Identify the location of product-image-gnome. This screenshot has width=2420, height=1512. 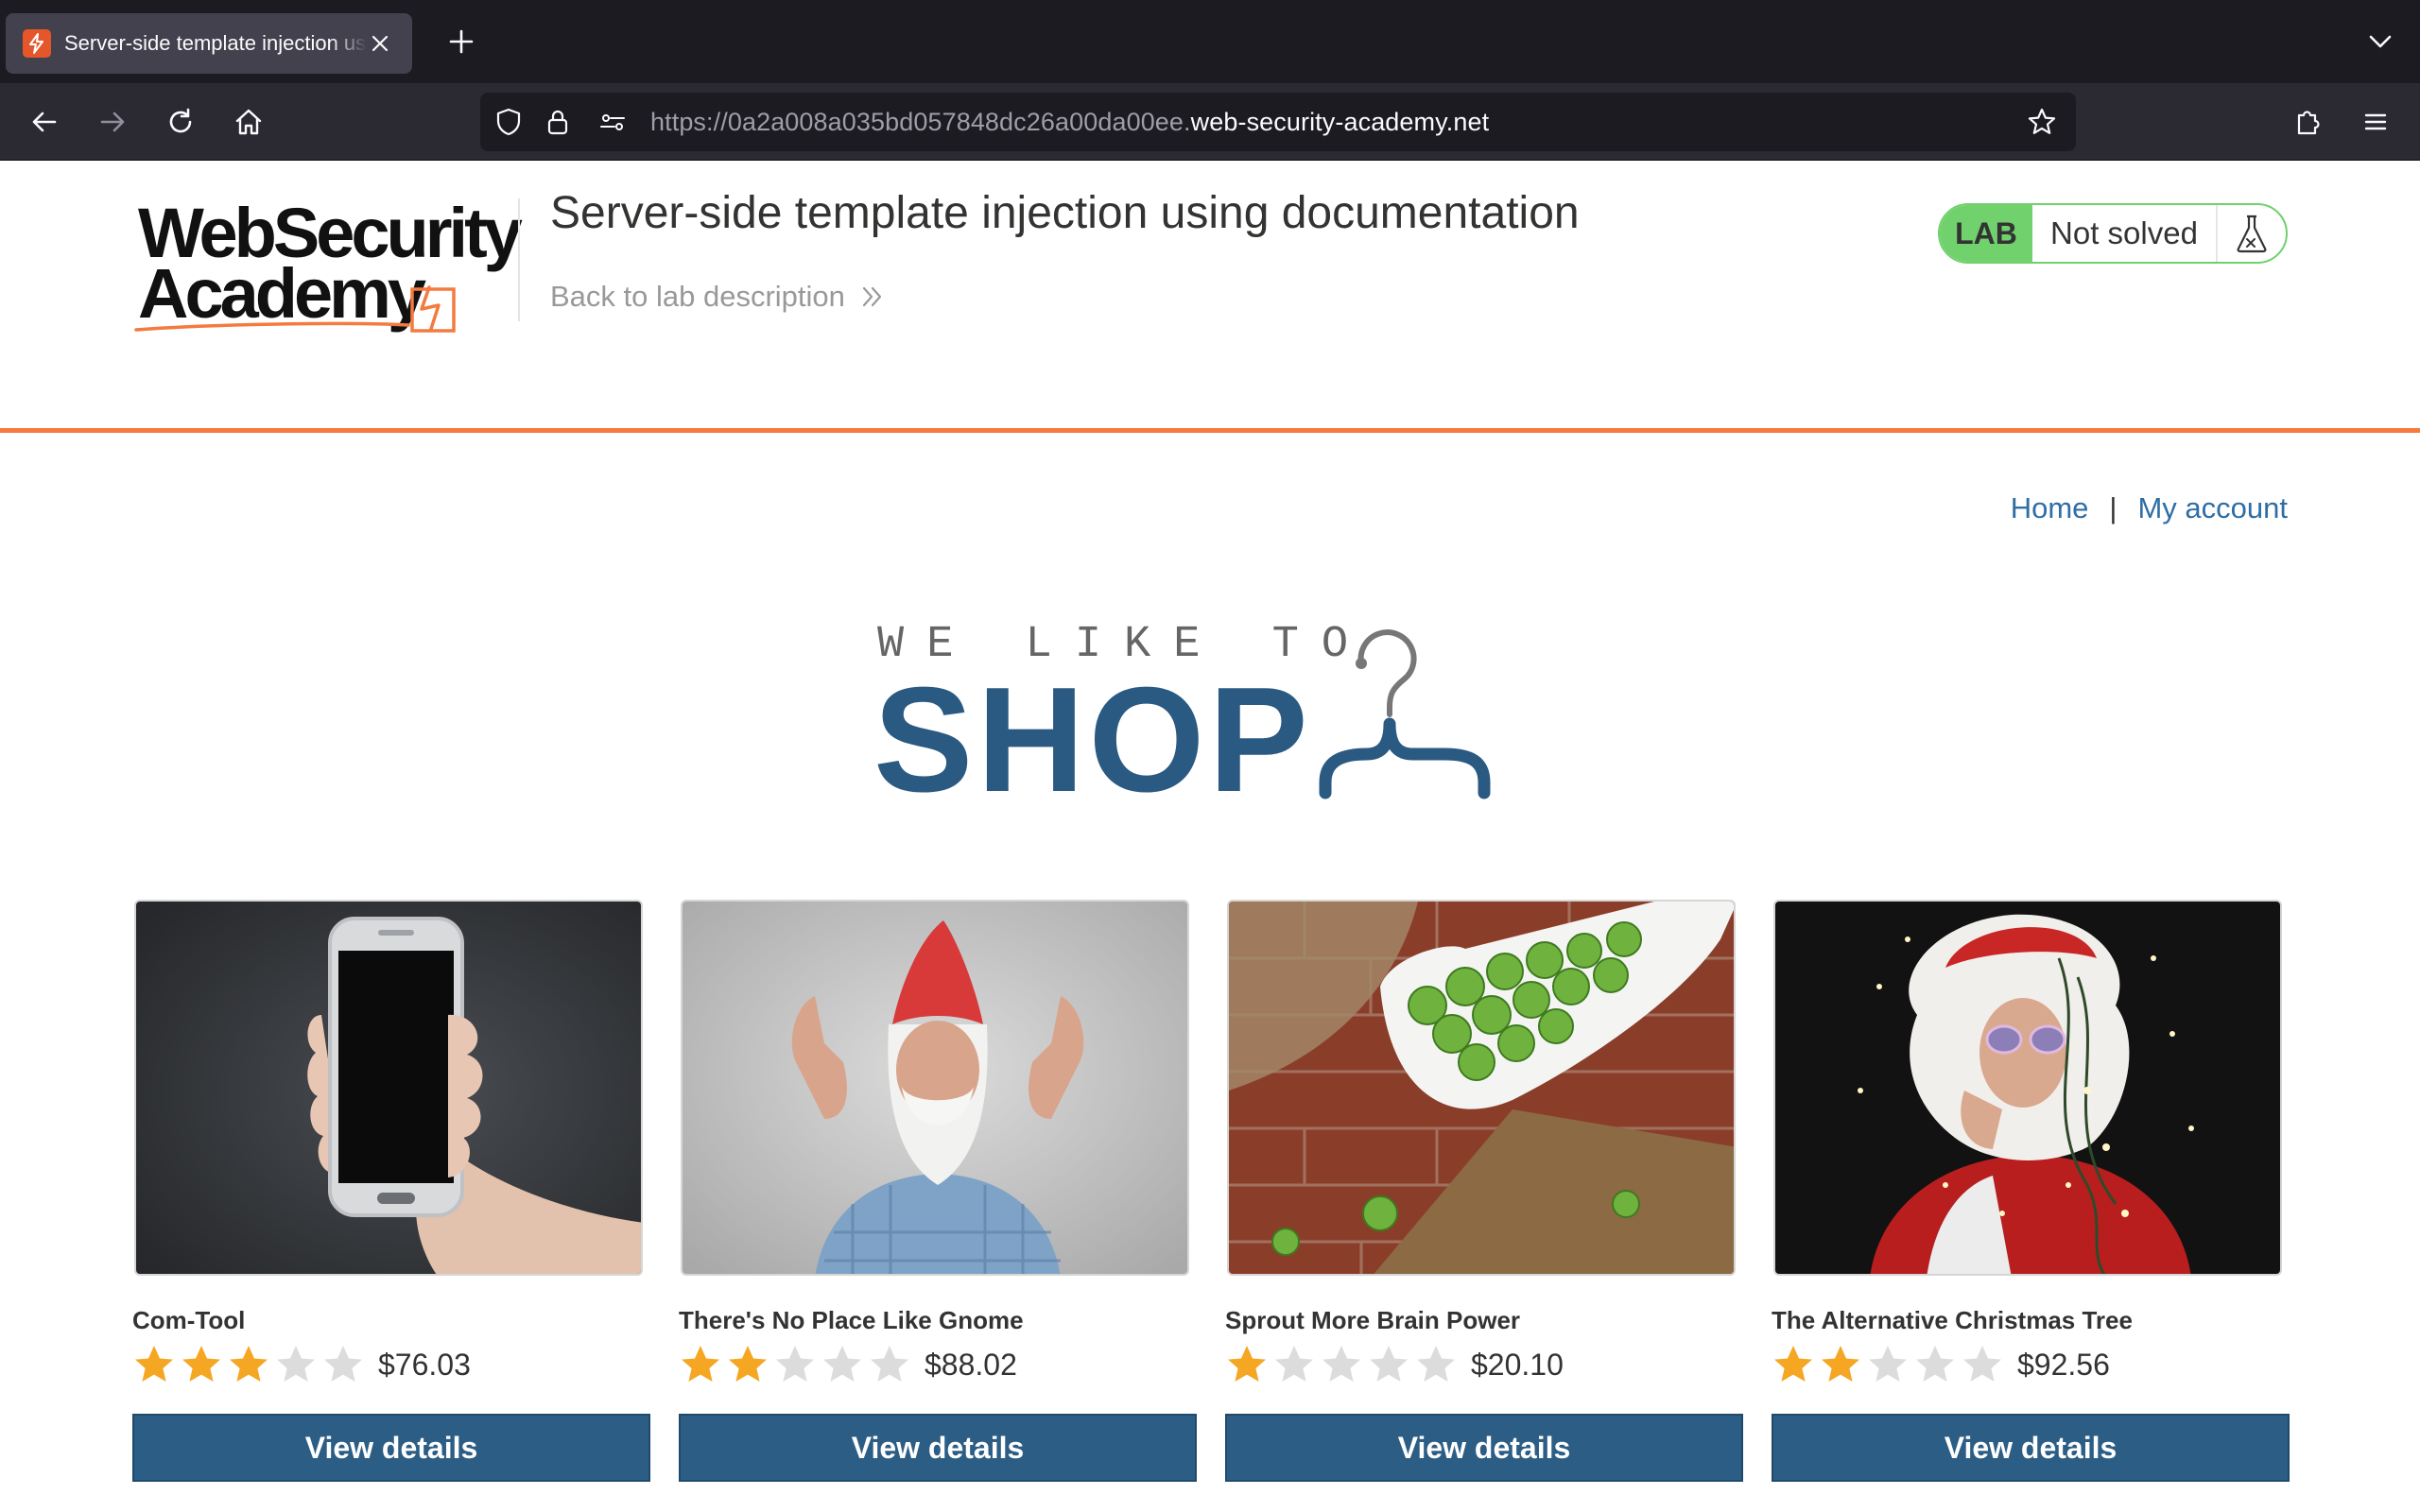
(935, 1088).